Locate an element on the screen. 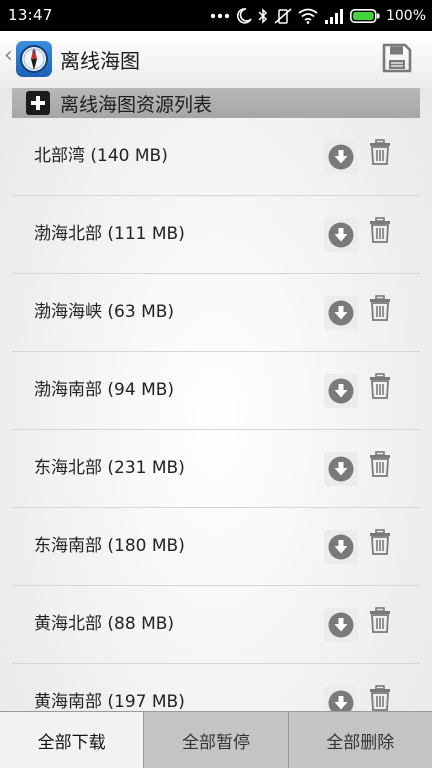  back-chevron-icon: ‹ is located at coordinates (8, 55).